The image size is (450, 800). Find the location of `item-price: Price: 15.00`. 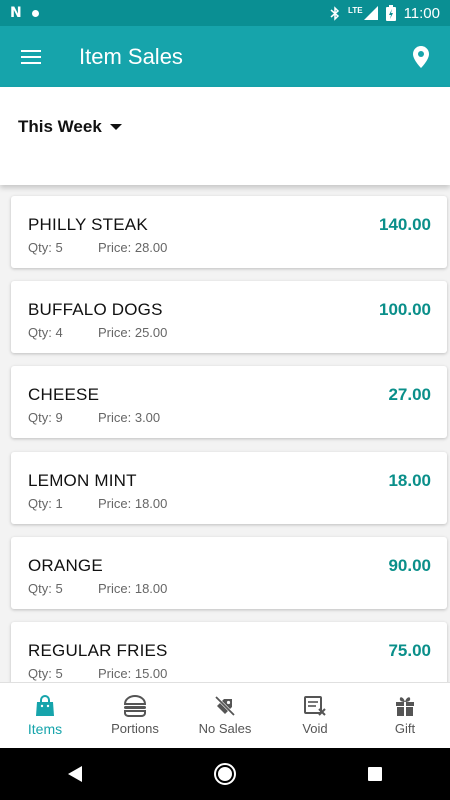

item-price: Price: 15.00 is located at coordinates (133, 673).